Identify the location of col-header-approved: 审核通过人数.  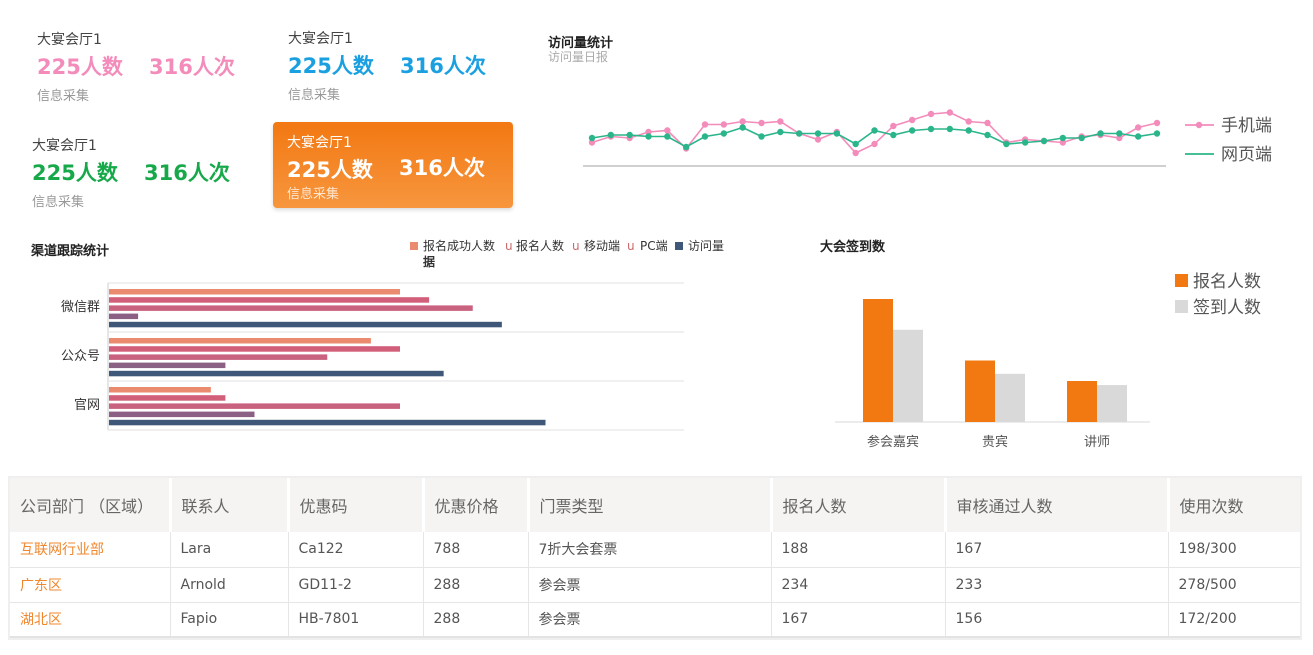
(1057, 505).